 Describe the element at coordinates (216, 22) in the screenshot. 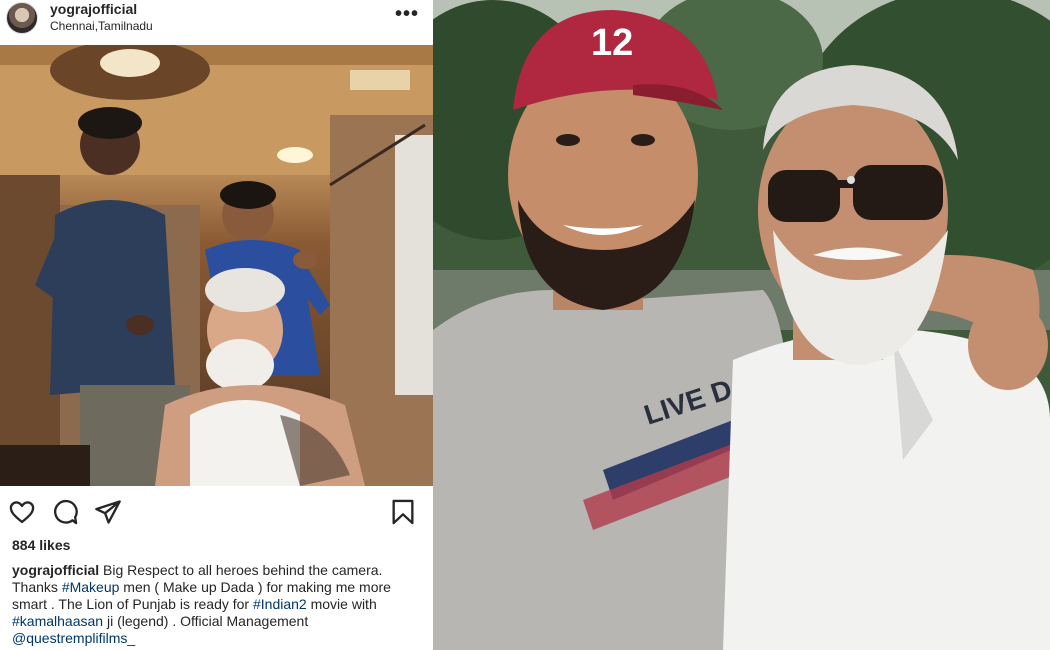

I see `post-header: yograjofficial Chennai,Tamilnadu •••` at that location.